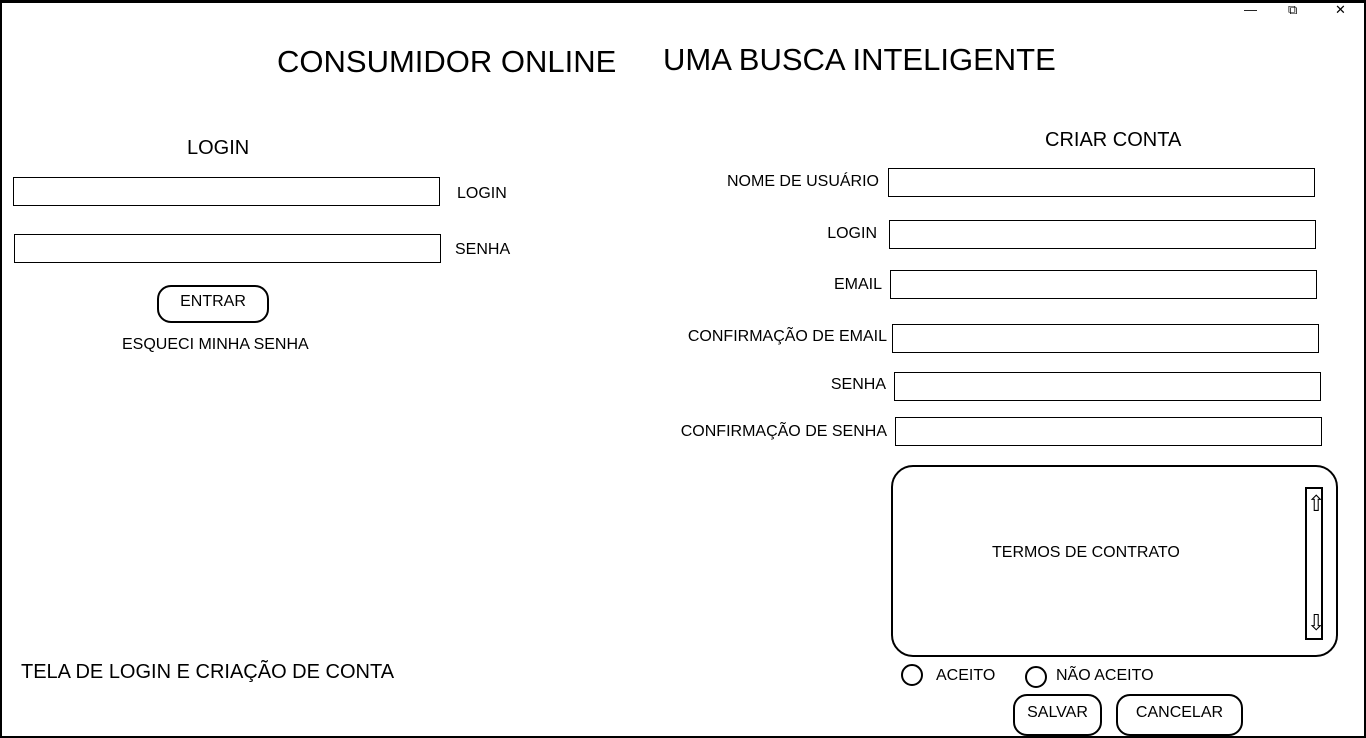 Image resolution: width=1366 pixels, height=738 pixels. What do you see at coordinates (1250, 10) in the screenshot?
I see `minimize-icon: —` at bounding box center [1250, 10].